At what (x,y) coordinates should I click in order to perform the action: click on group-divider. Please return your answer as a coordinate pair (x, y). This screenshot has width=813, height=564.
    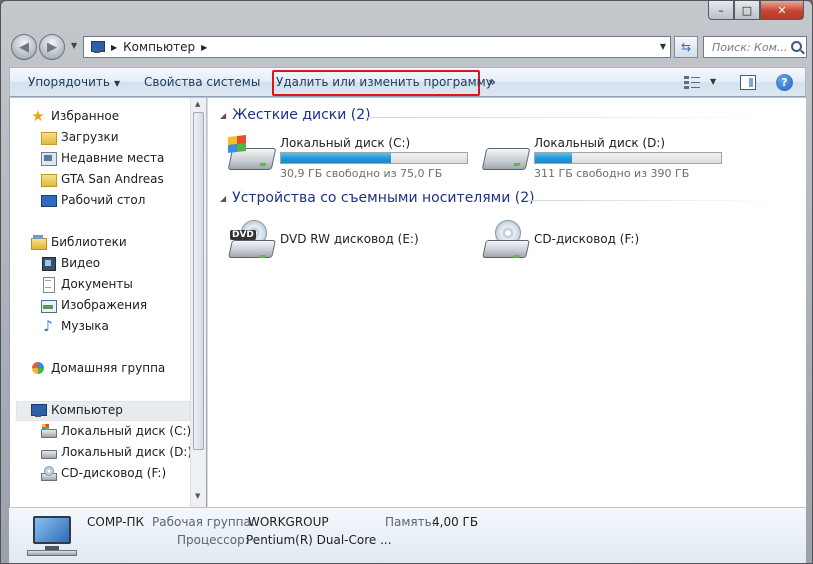
    Looking at the image, I should click on (656, 200).